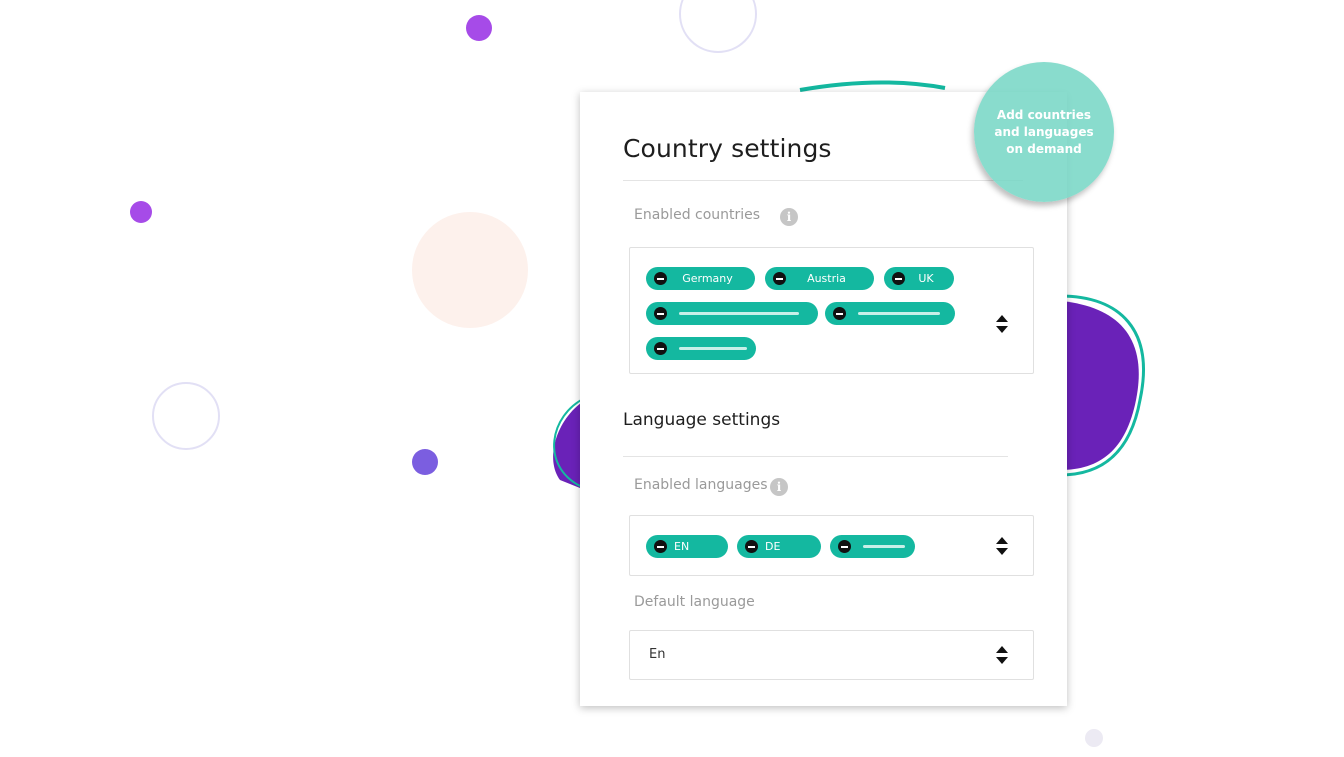 This screenshot has height=757, width=1344. What do you see at coordinates (1094, 738) in the screenshot?
I see `grey-dot` at bounding box center [1094, 738].